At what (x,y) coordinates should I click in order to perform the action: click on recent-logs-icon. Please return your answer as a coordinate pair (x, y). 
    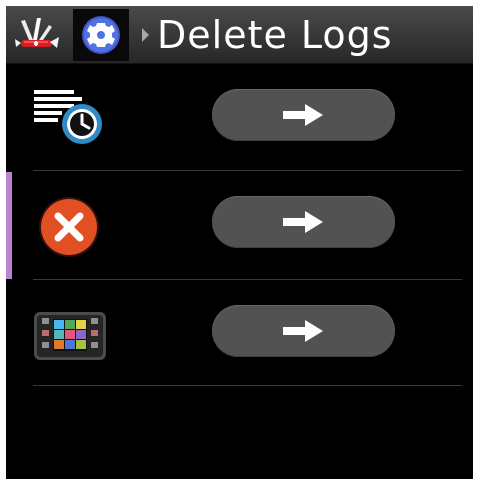
    Looking at the image, I should click on (71, 119).